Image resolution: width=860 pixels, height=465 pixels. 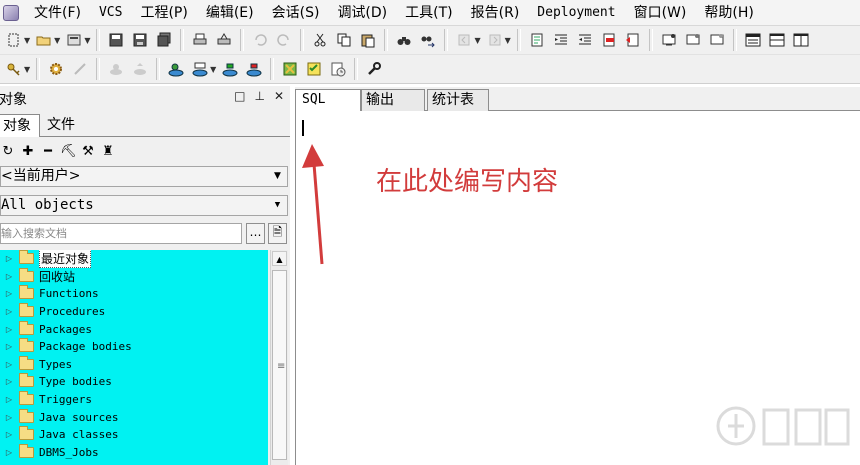 What do you see at coordinates (14, 40) in the screenshot?
I see `new-icon` at bounding box center [14, 40].